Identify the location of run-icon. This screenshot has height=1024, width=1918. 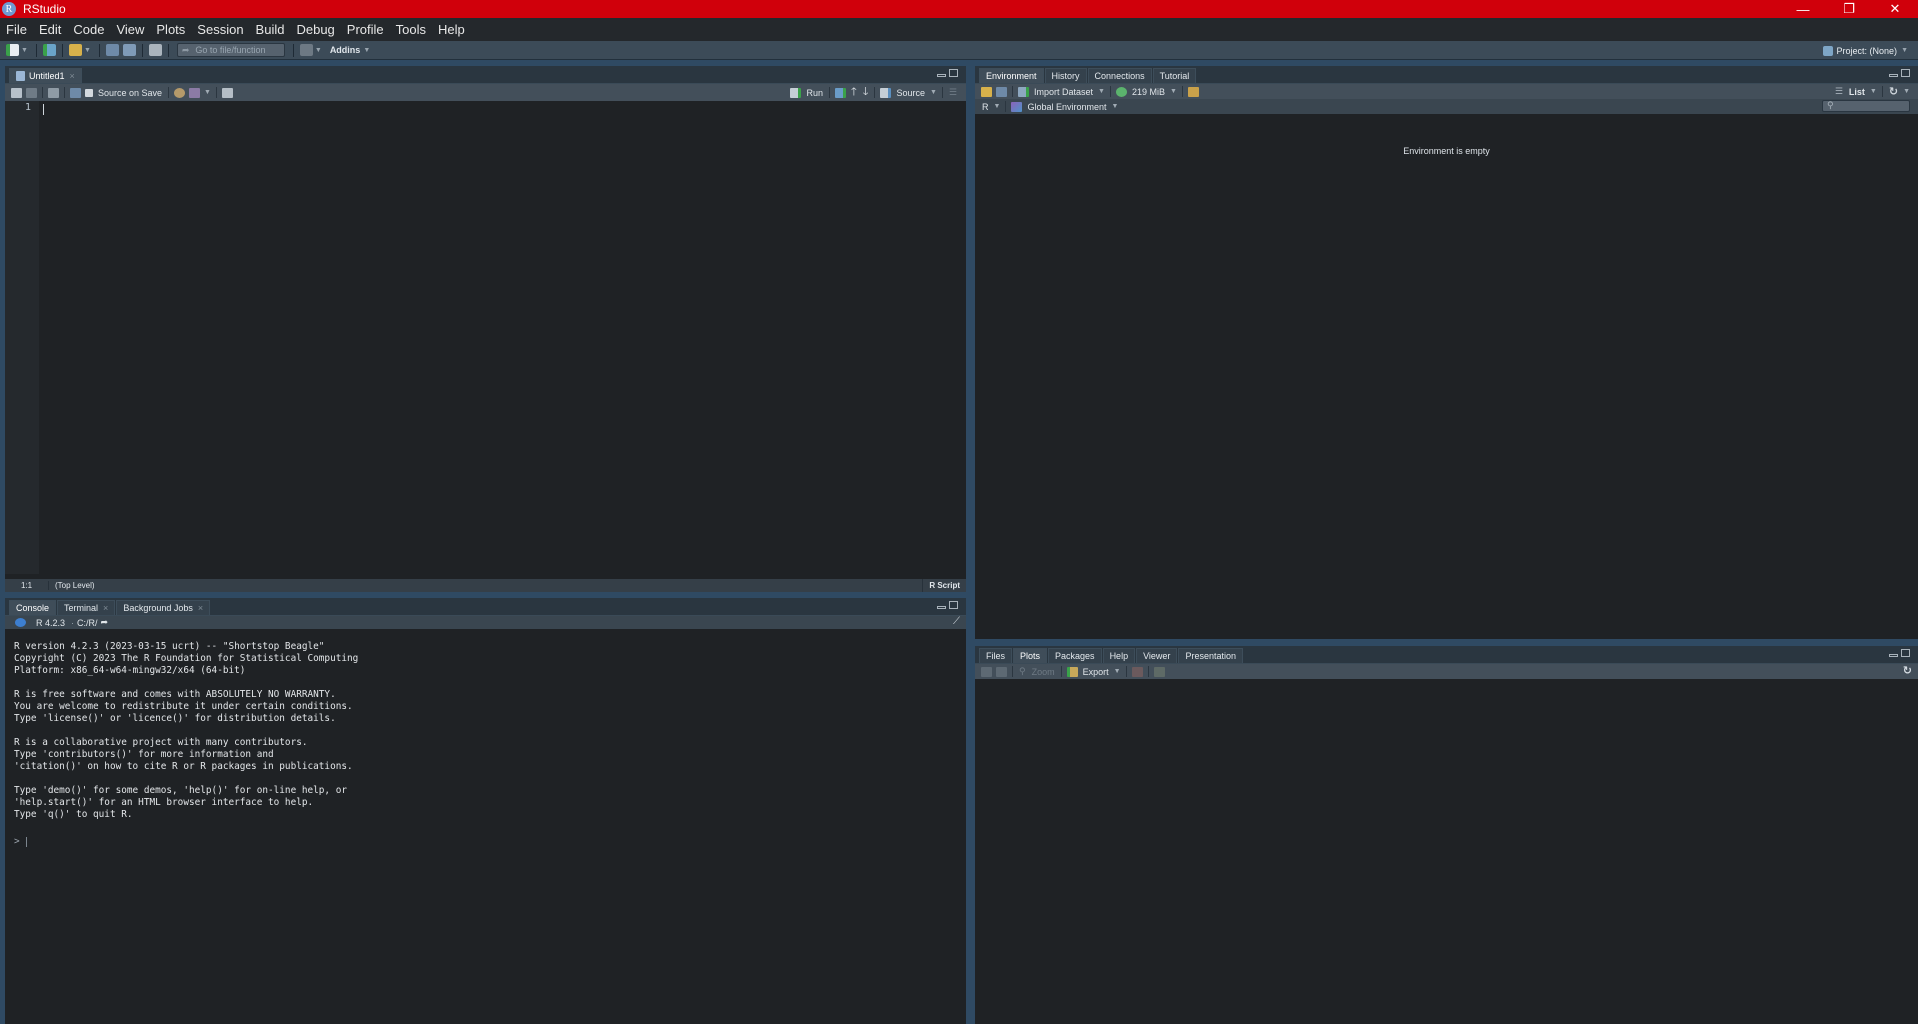
(796, 92).